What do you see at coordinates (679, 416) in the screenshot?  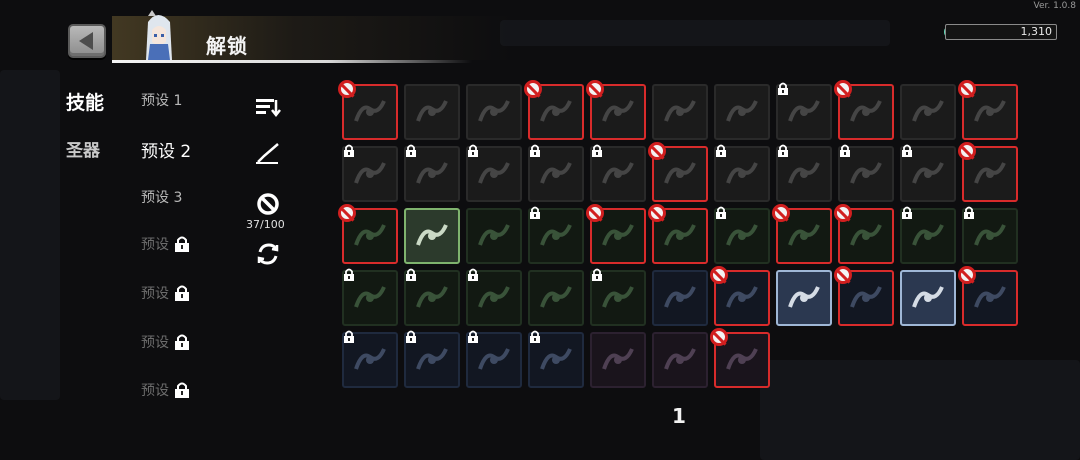 I see `page-number: 1` at bounding box center [679, 416].